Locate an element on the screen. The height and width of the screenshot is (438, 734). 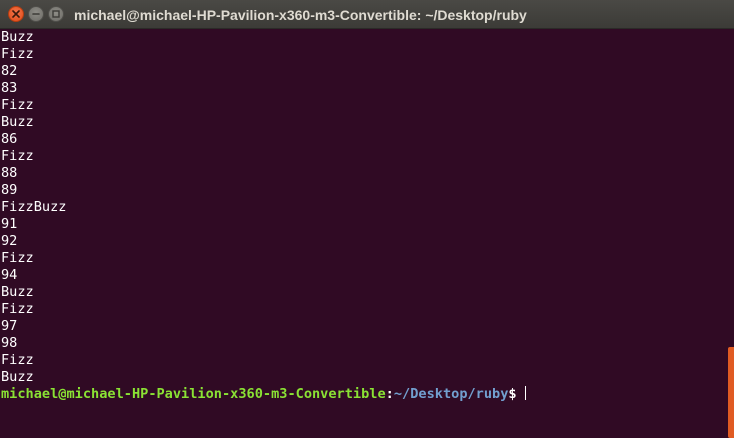
minimize-button is located at coordinates (36, 14).